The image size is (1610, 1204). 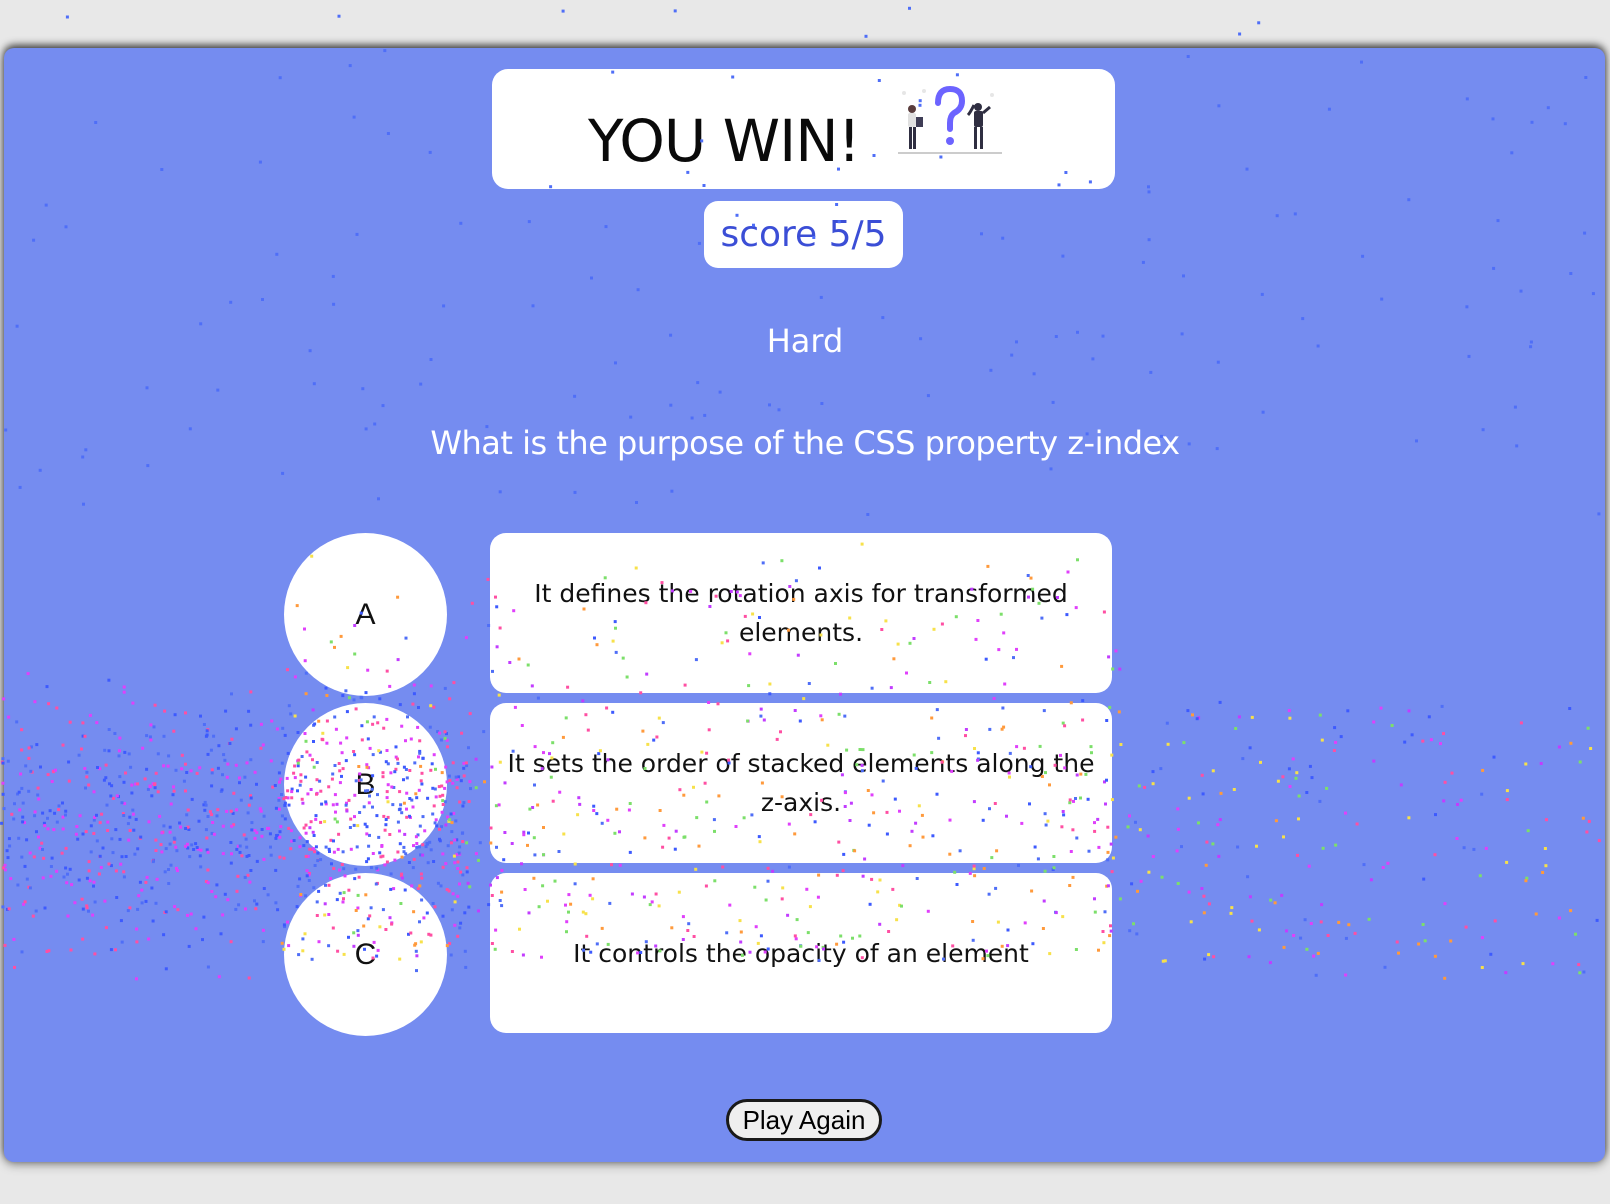 What do you see at coordinates (365, 614) in the screenshot?
I see `answer-a-letter: A` at bounding box center [365, 614].